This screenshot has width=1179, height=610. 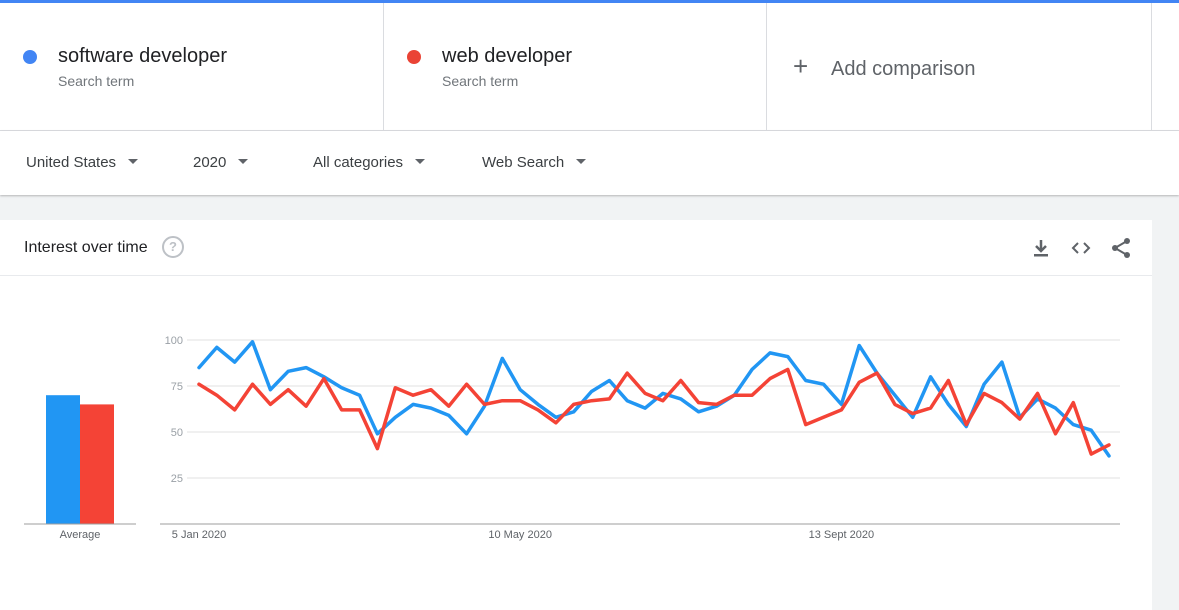 What do you see at coordinates (86, 247) in the screenshot?
I see `card-title: Interest over time` at bounding box center [86, 247].